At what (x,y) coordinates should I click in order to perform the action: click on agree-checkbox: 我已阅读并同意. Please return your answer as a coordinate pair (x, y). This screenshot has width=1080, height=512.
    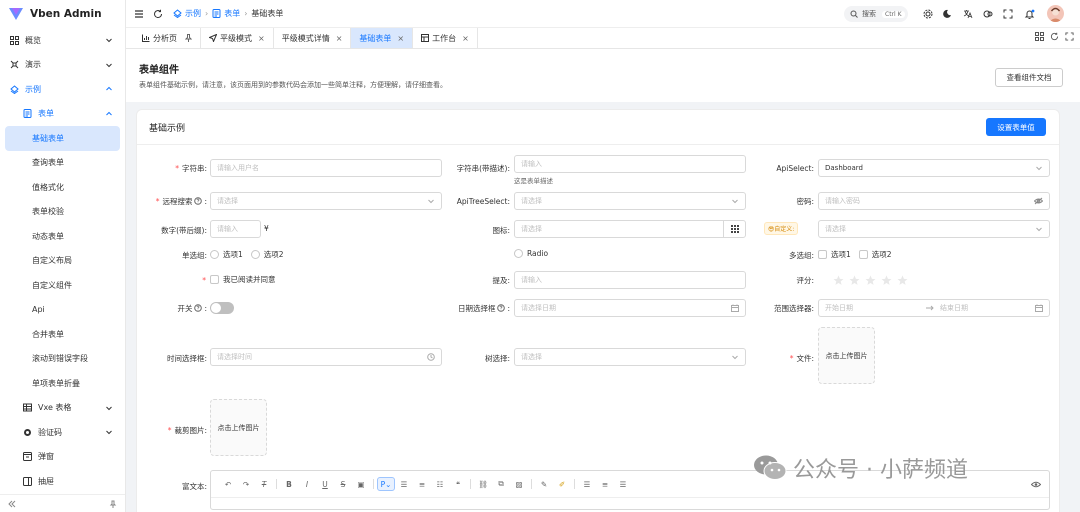
    Looking at the image, I should click on (247, 279).